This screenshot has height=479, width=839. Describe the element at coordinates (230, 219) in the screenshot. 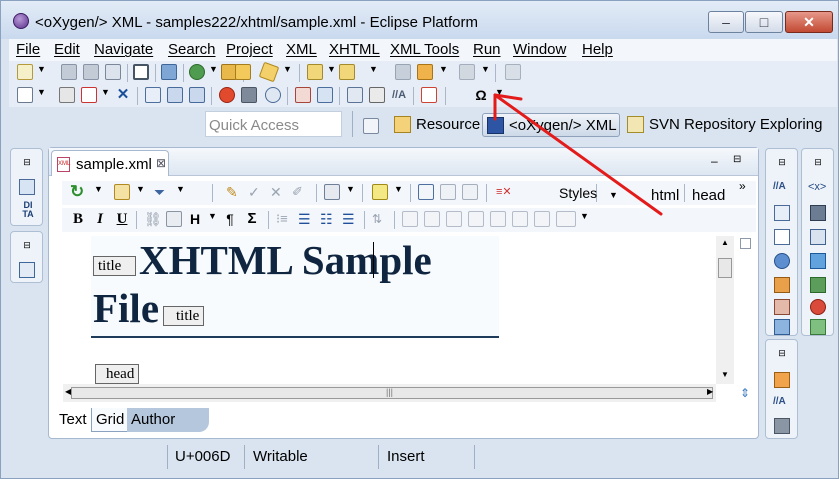

I see `paragraph-icon: ¶` at that location.